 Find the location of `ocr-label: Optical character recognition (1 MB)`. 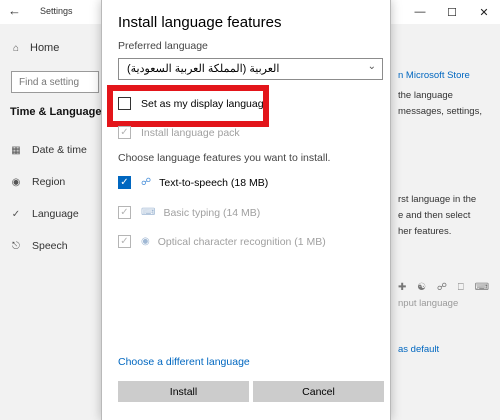

ocr-label: Optical character recognition (1 MB) is located at coordinates (241, 241).